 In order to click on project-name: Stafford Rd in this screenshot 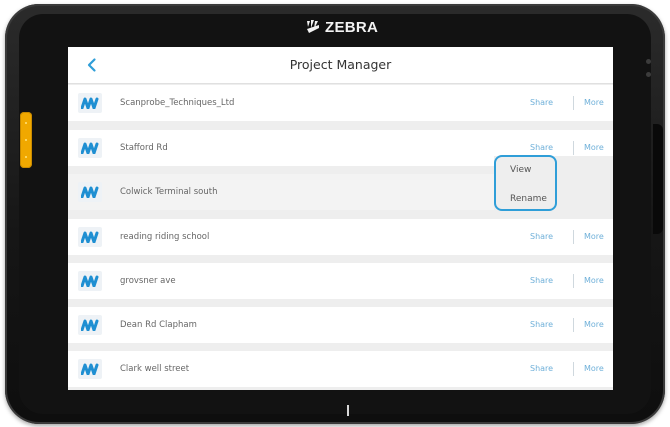, I will do `click(144, 148)`.